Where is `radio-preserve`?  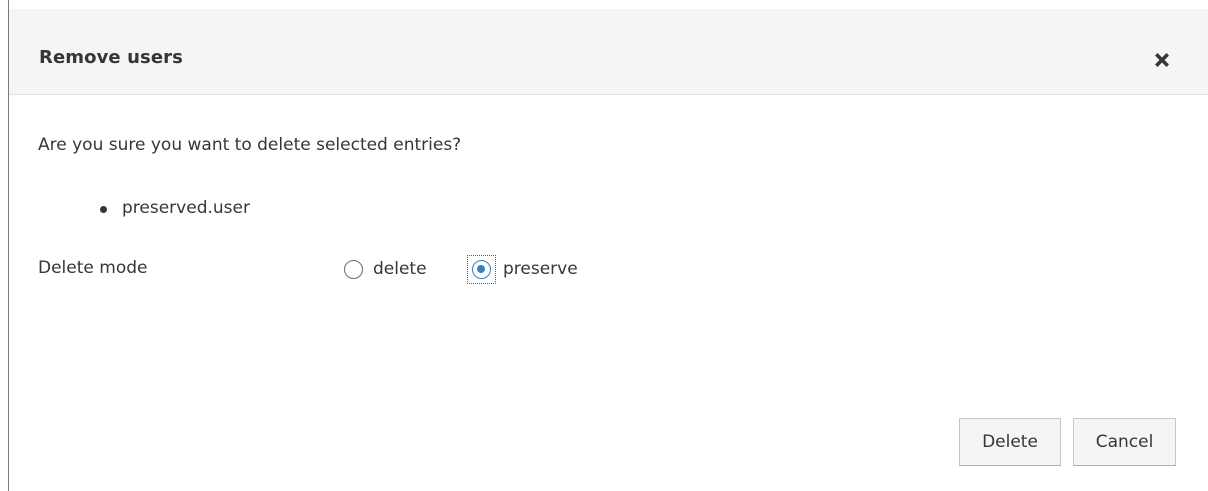
radio-preserve is located at coordinates (481, 269).